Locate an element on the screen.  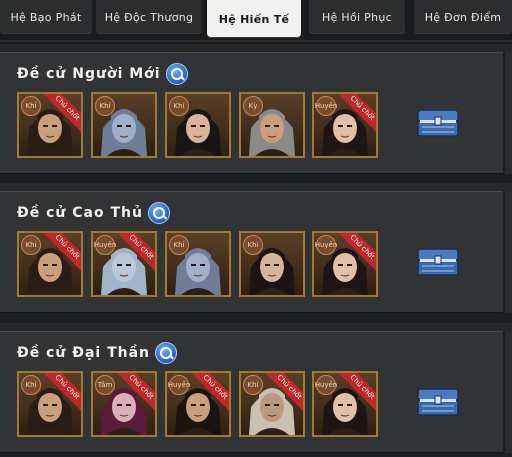
element-badge: Tâm is located at coordinates (105, 385).